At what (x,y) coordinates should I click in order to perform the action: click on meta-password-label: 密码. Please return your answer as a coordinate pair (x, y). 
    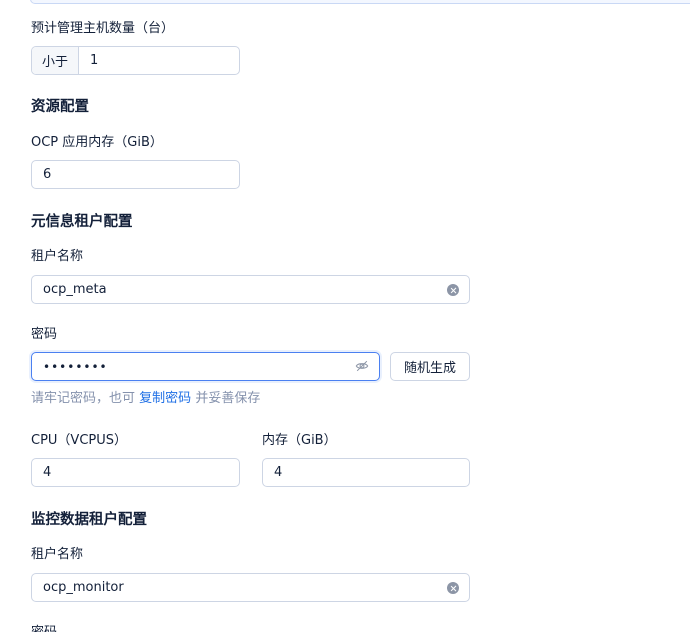
    Looking at the image, I should click on (44, 334).